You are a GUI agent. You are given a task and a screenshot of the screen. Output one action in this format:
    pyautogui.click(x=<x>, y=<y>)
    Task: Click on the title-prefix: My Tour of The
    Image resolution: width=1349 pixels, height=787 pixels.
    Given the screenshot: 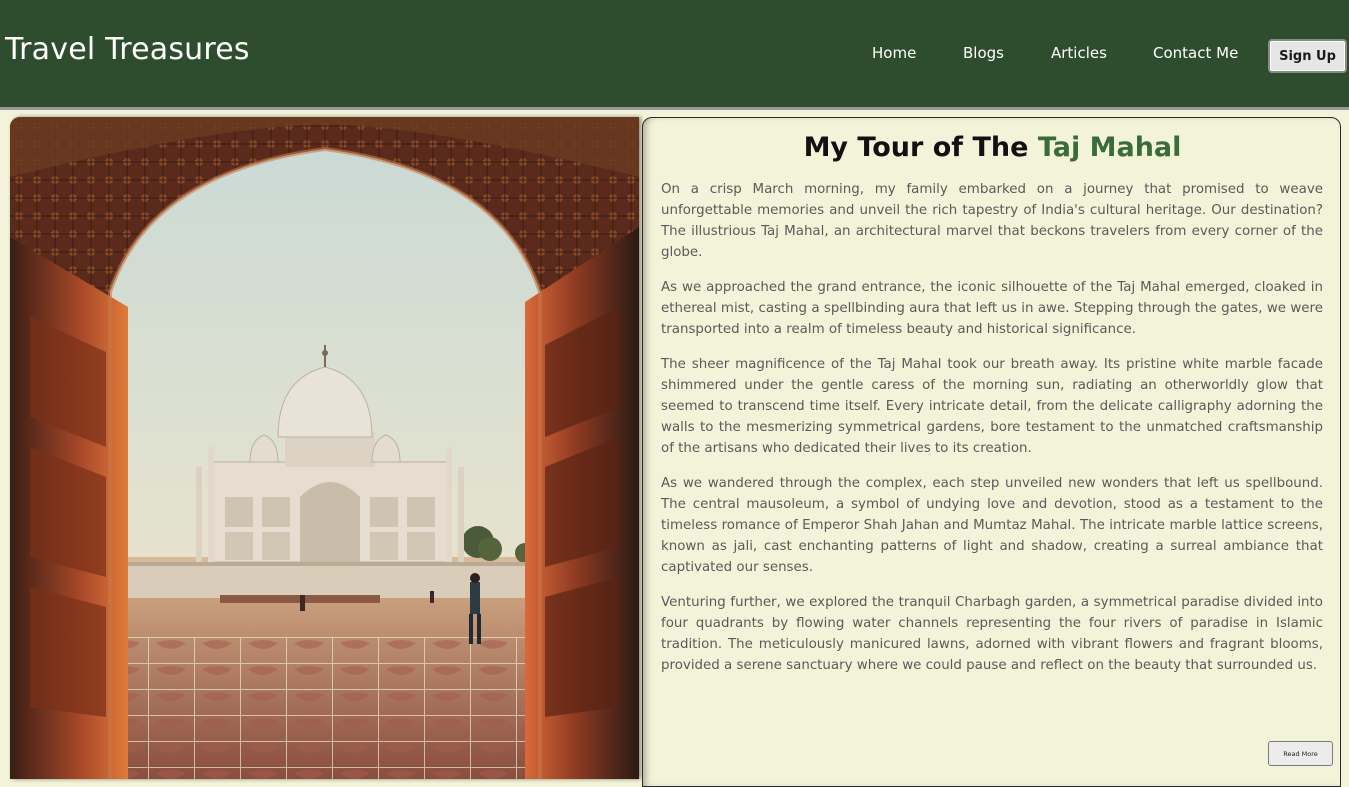 What is the action you would take?
    pyautogui.click(x=916, y=147)
    